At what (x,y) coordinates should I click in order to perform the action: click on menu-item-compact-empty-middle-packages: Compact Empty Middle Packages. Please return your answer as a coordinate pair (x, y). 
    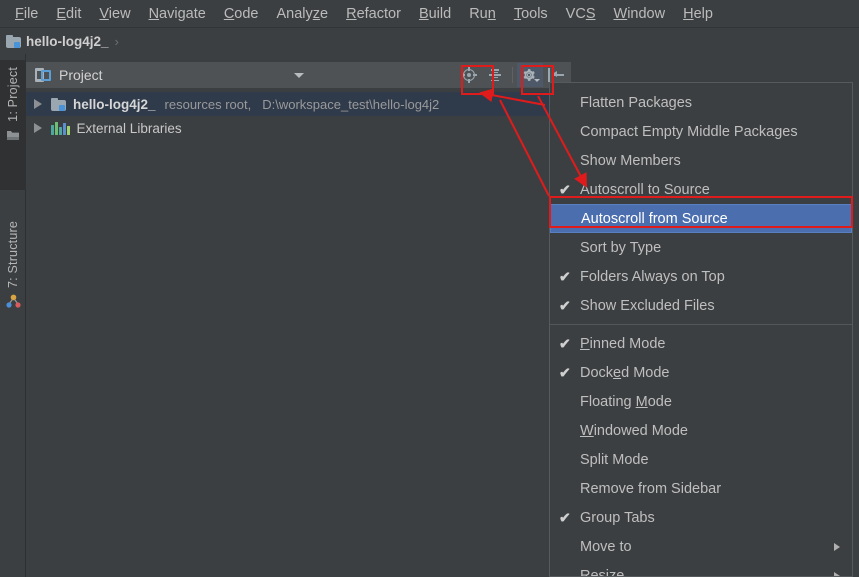
    Looking at the image, I should click on (701, 131).